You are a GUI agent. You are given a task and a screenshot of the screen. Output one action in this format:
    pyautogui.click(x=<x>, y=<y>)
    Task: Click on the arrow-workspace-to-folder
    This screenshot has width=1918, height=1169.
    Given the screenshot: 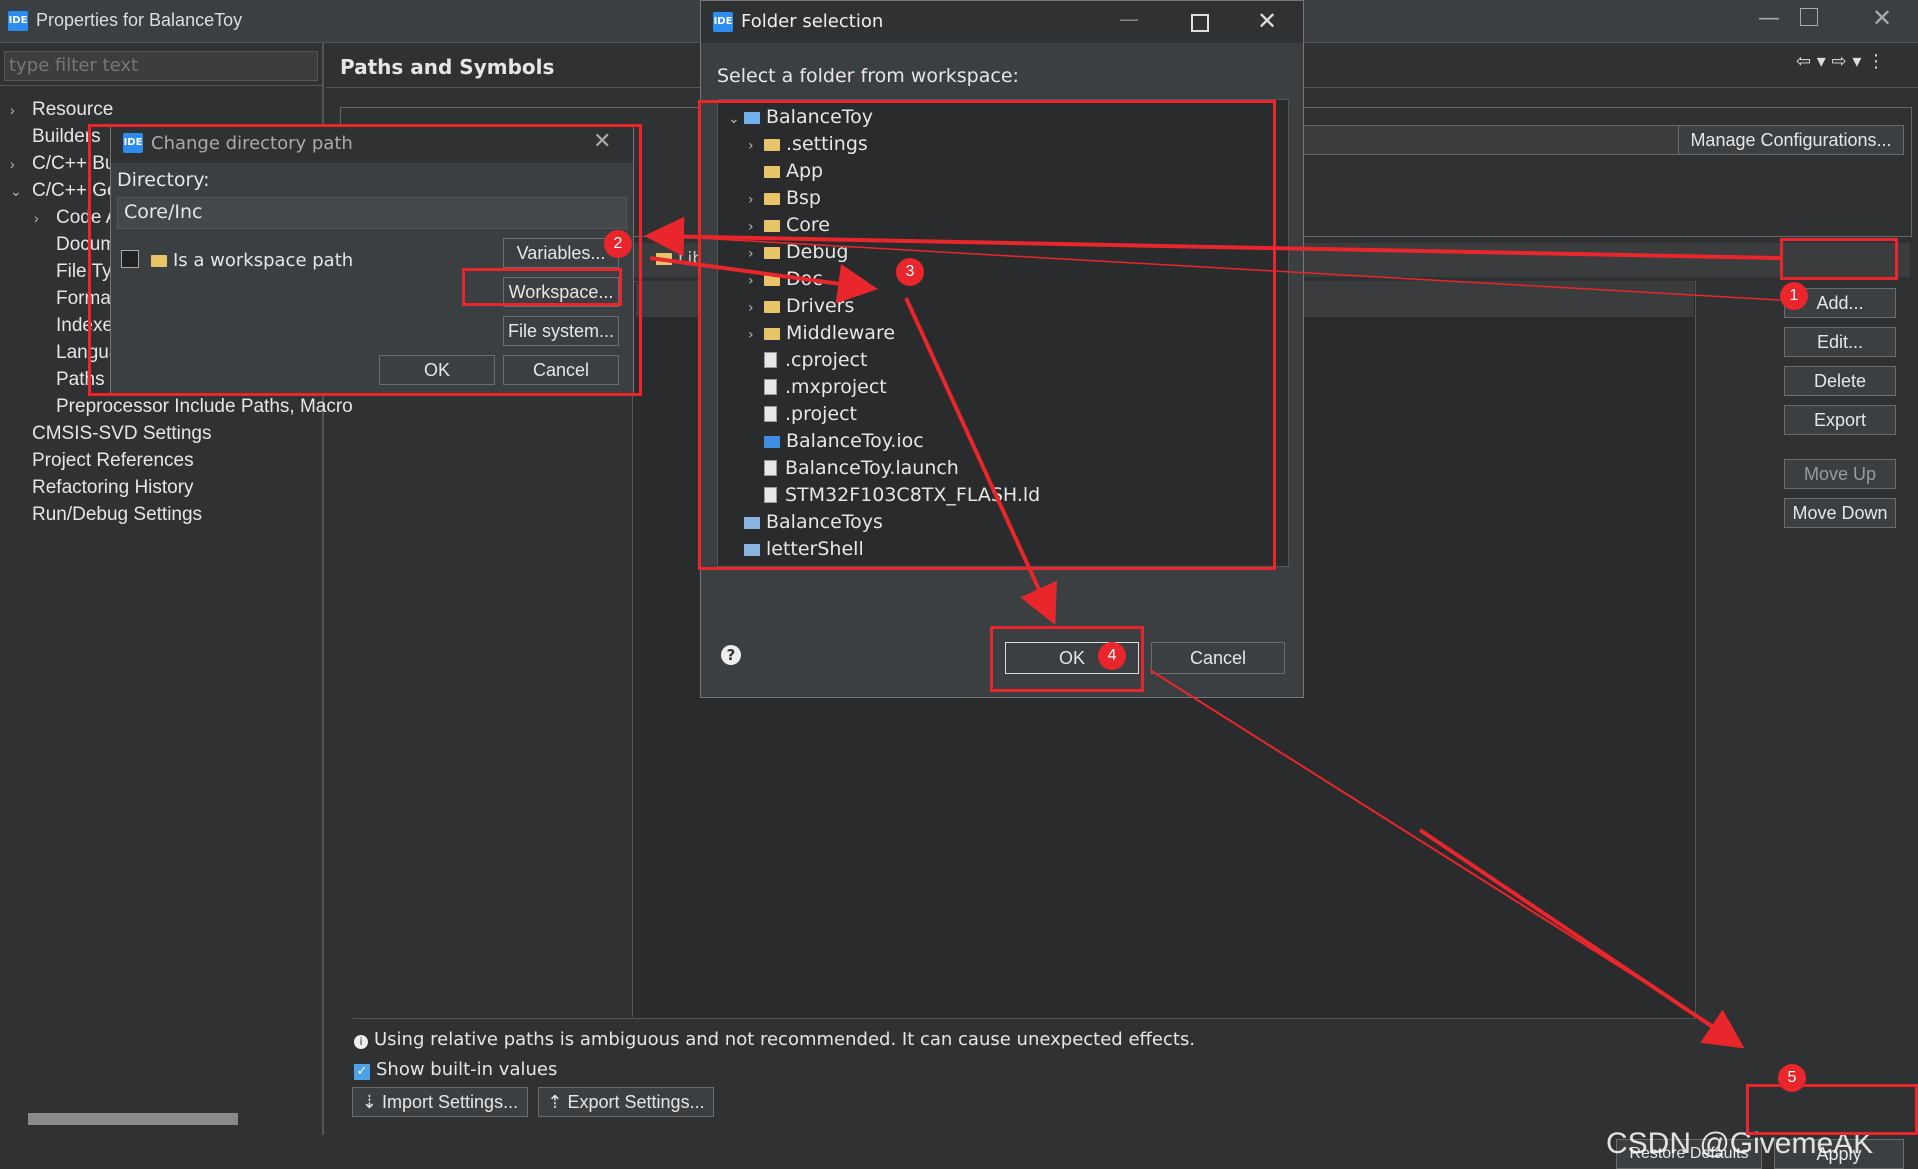 What is the action you would take?
    pyautogui.click(x=763, y=280)
    